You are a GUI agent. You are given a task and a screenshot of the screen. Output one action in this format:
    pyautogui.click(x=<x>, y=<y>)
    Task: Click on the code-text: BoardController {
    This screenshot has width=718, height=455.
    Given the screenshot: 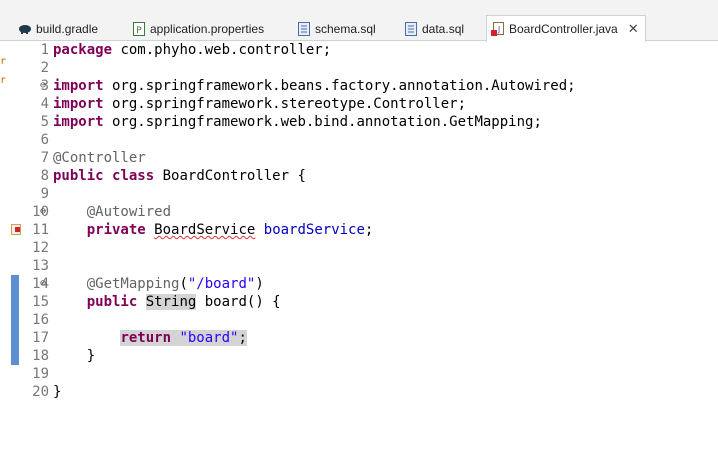 What is the action you would take?
    pyautogui.click(x=230, y=176)
    